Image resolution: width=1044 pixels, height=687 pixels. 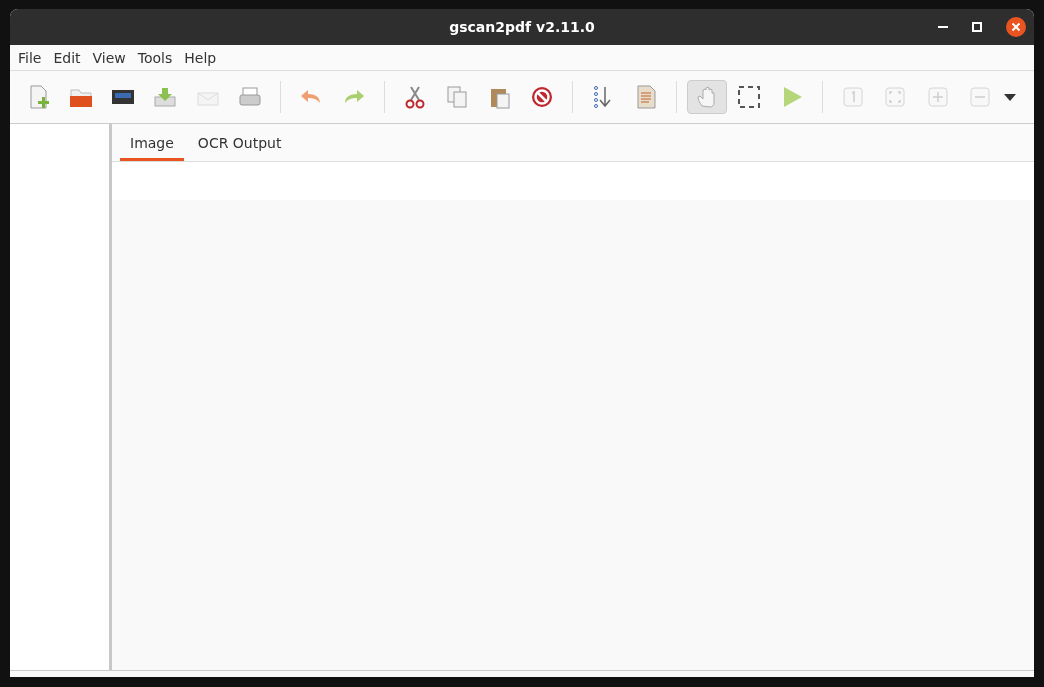 What do you see at coordinates (30, 57) in the screenshot?
I see `menu-item: File` at bounding box center [30, 57].